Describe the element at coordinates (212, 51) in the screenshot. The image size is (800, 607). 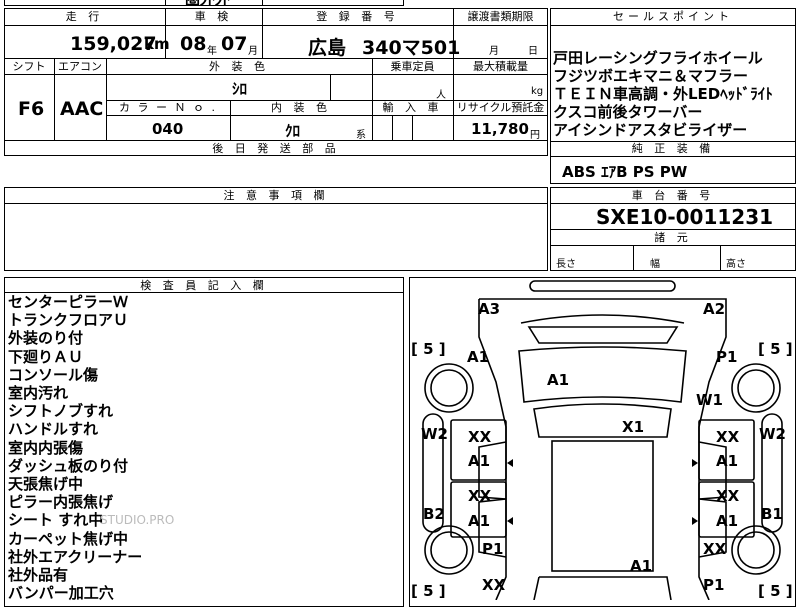
I see `inspection-year-unit: 年` at that location.